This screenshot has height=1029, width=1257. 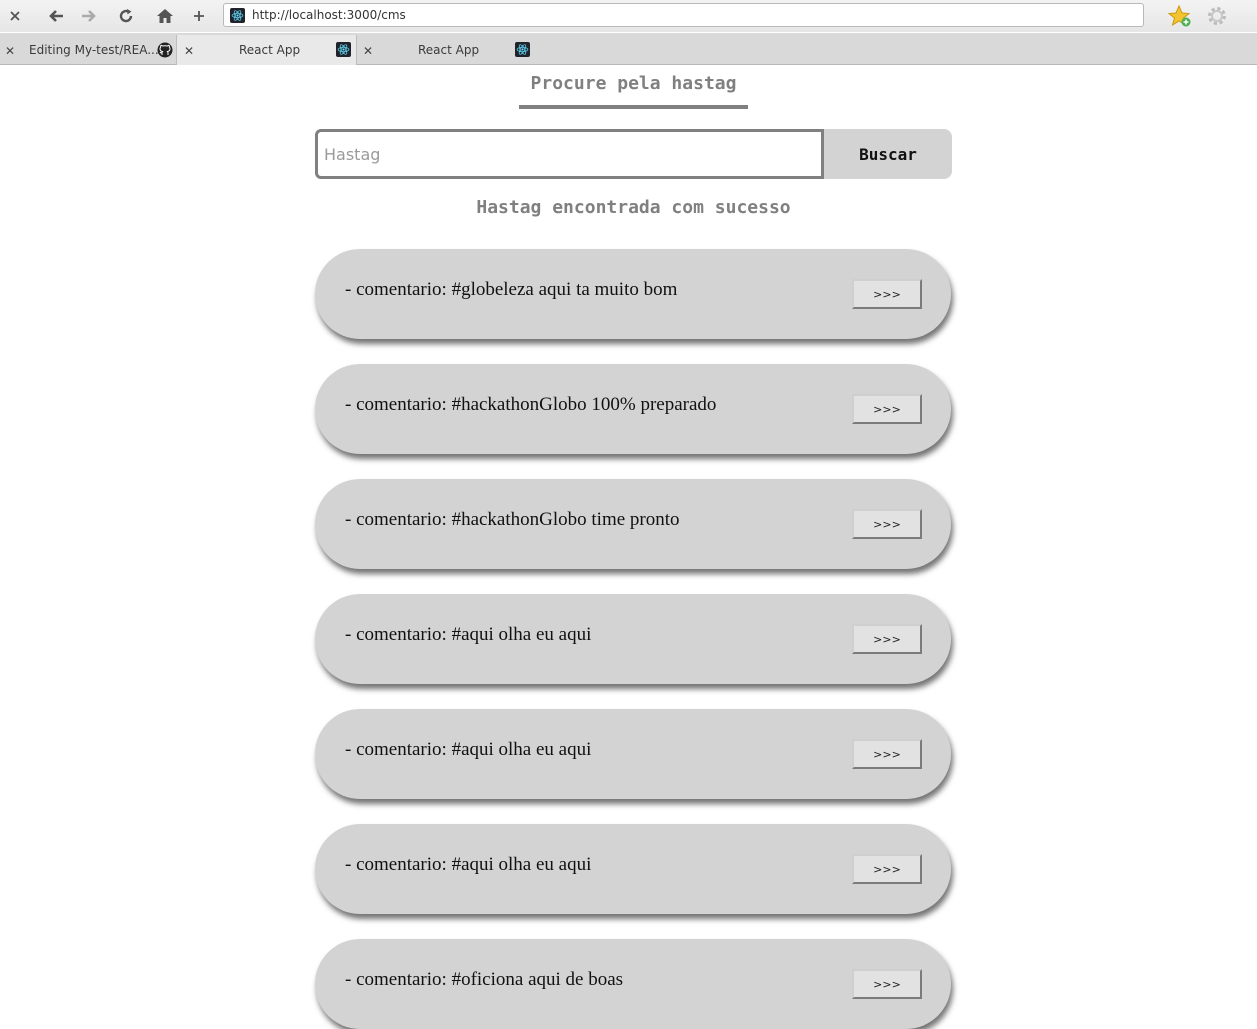 What do you see at coordinates (633, 91) in the screenshot?
I see `page-title: Procure pela hastag` at bounding box center [633, 91].